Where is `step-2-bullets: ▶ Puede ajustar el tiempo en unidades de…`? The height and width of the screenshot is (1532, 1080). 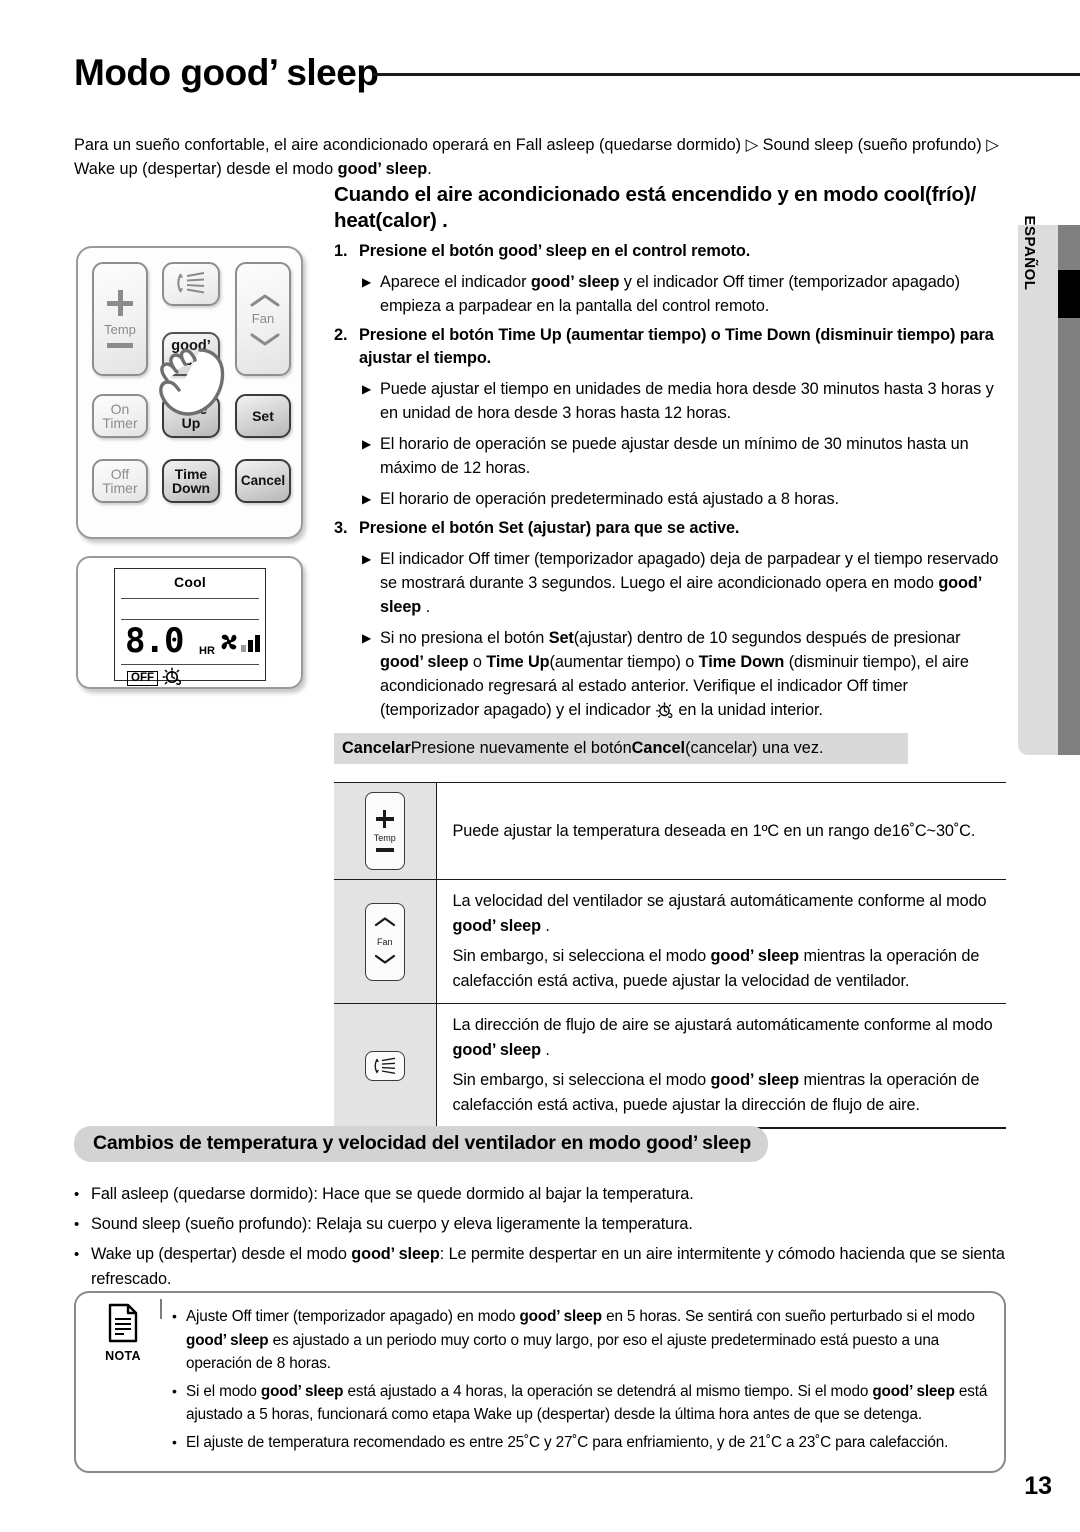 step-2-bullets: ▶ Puede ajustar el tiempo en unidades de… is located at coordinates (670, 444).